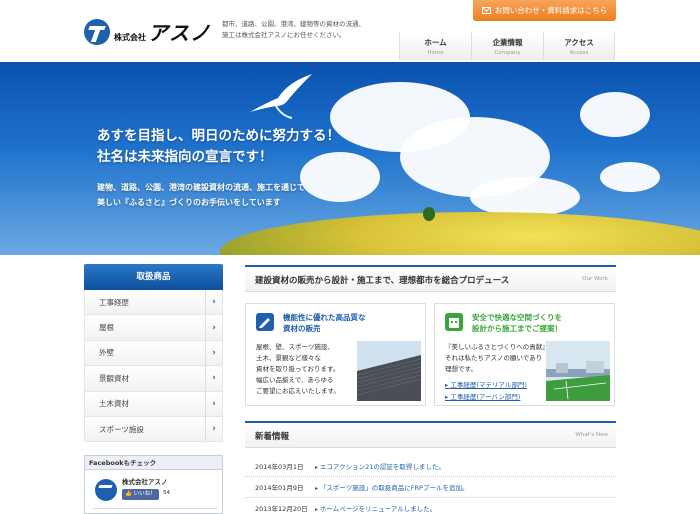 This screenshot has width=700, height=514. I want to click on logo-company-name: アスノ, so click(179, 33).